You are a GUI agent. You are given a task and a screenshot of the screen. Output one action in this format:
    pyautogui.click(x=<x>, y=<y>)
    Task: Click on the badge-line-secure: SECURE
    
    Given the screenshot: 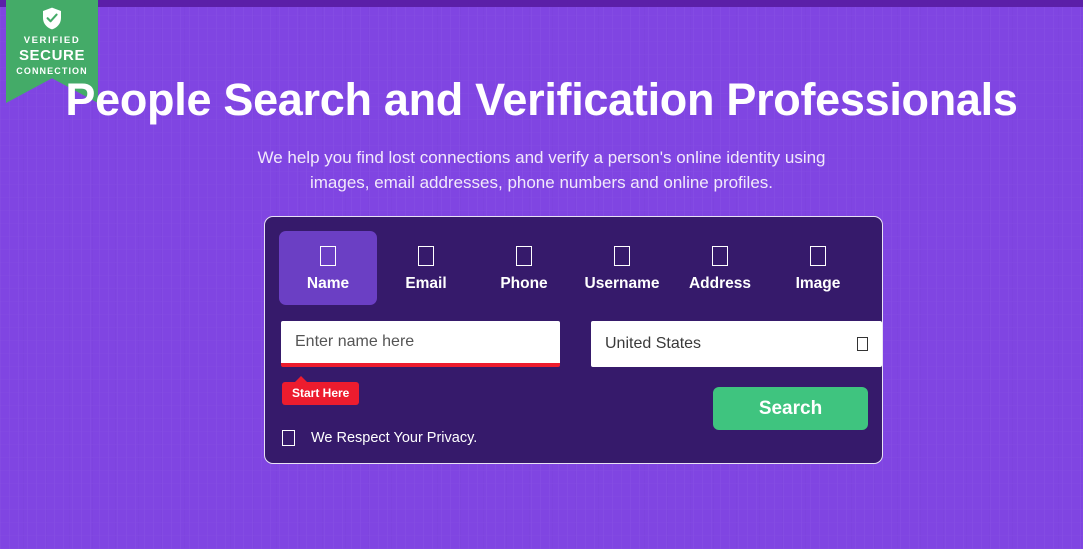 What is the action you would take?
    pyautogui.click(x=52, y=55)
    